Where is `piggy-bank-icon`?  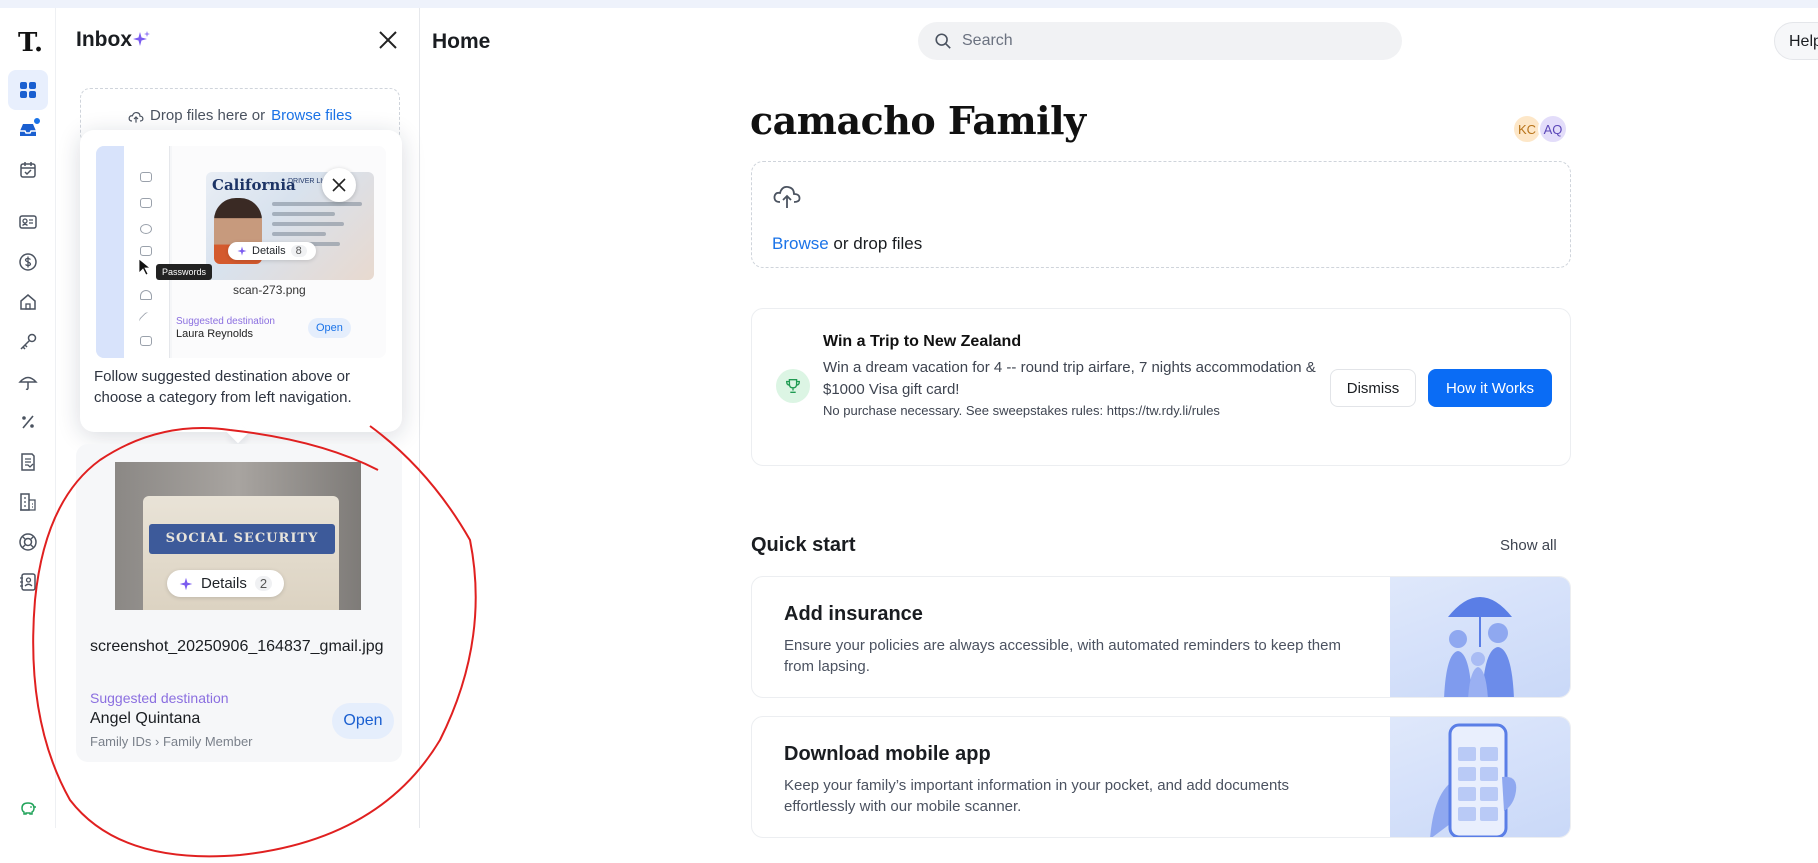
piggy-bank-icon is located at coordinates (28, 808).